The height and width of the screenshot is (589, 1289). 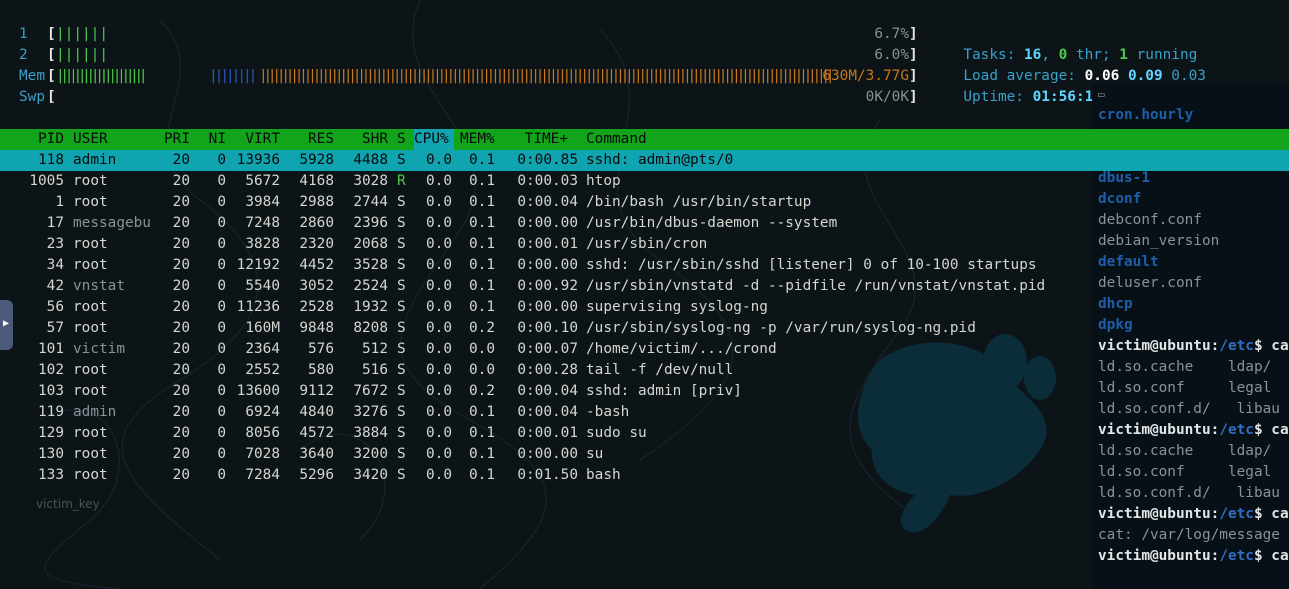 I want to click on process-pid: 103, so click(x=51, y=391).